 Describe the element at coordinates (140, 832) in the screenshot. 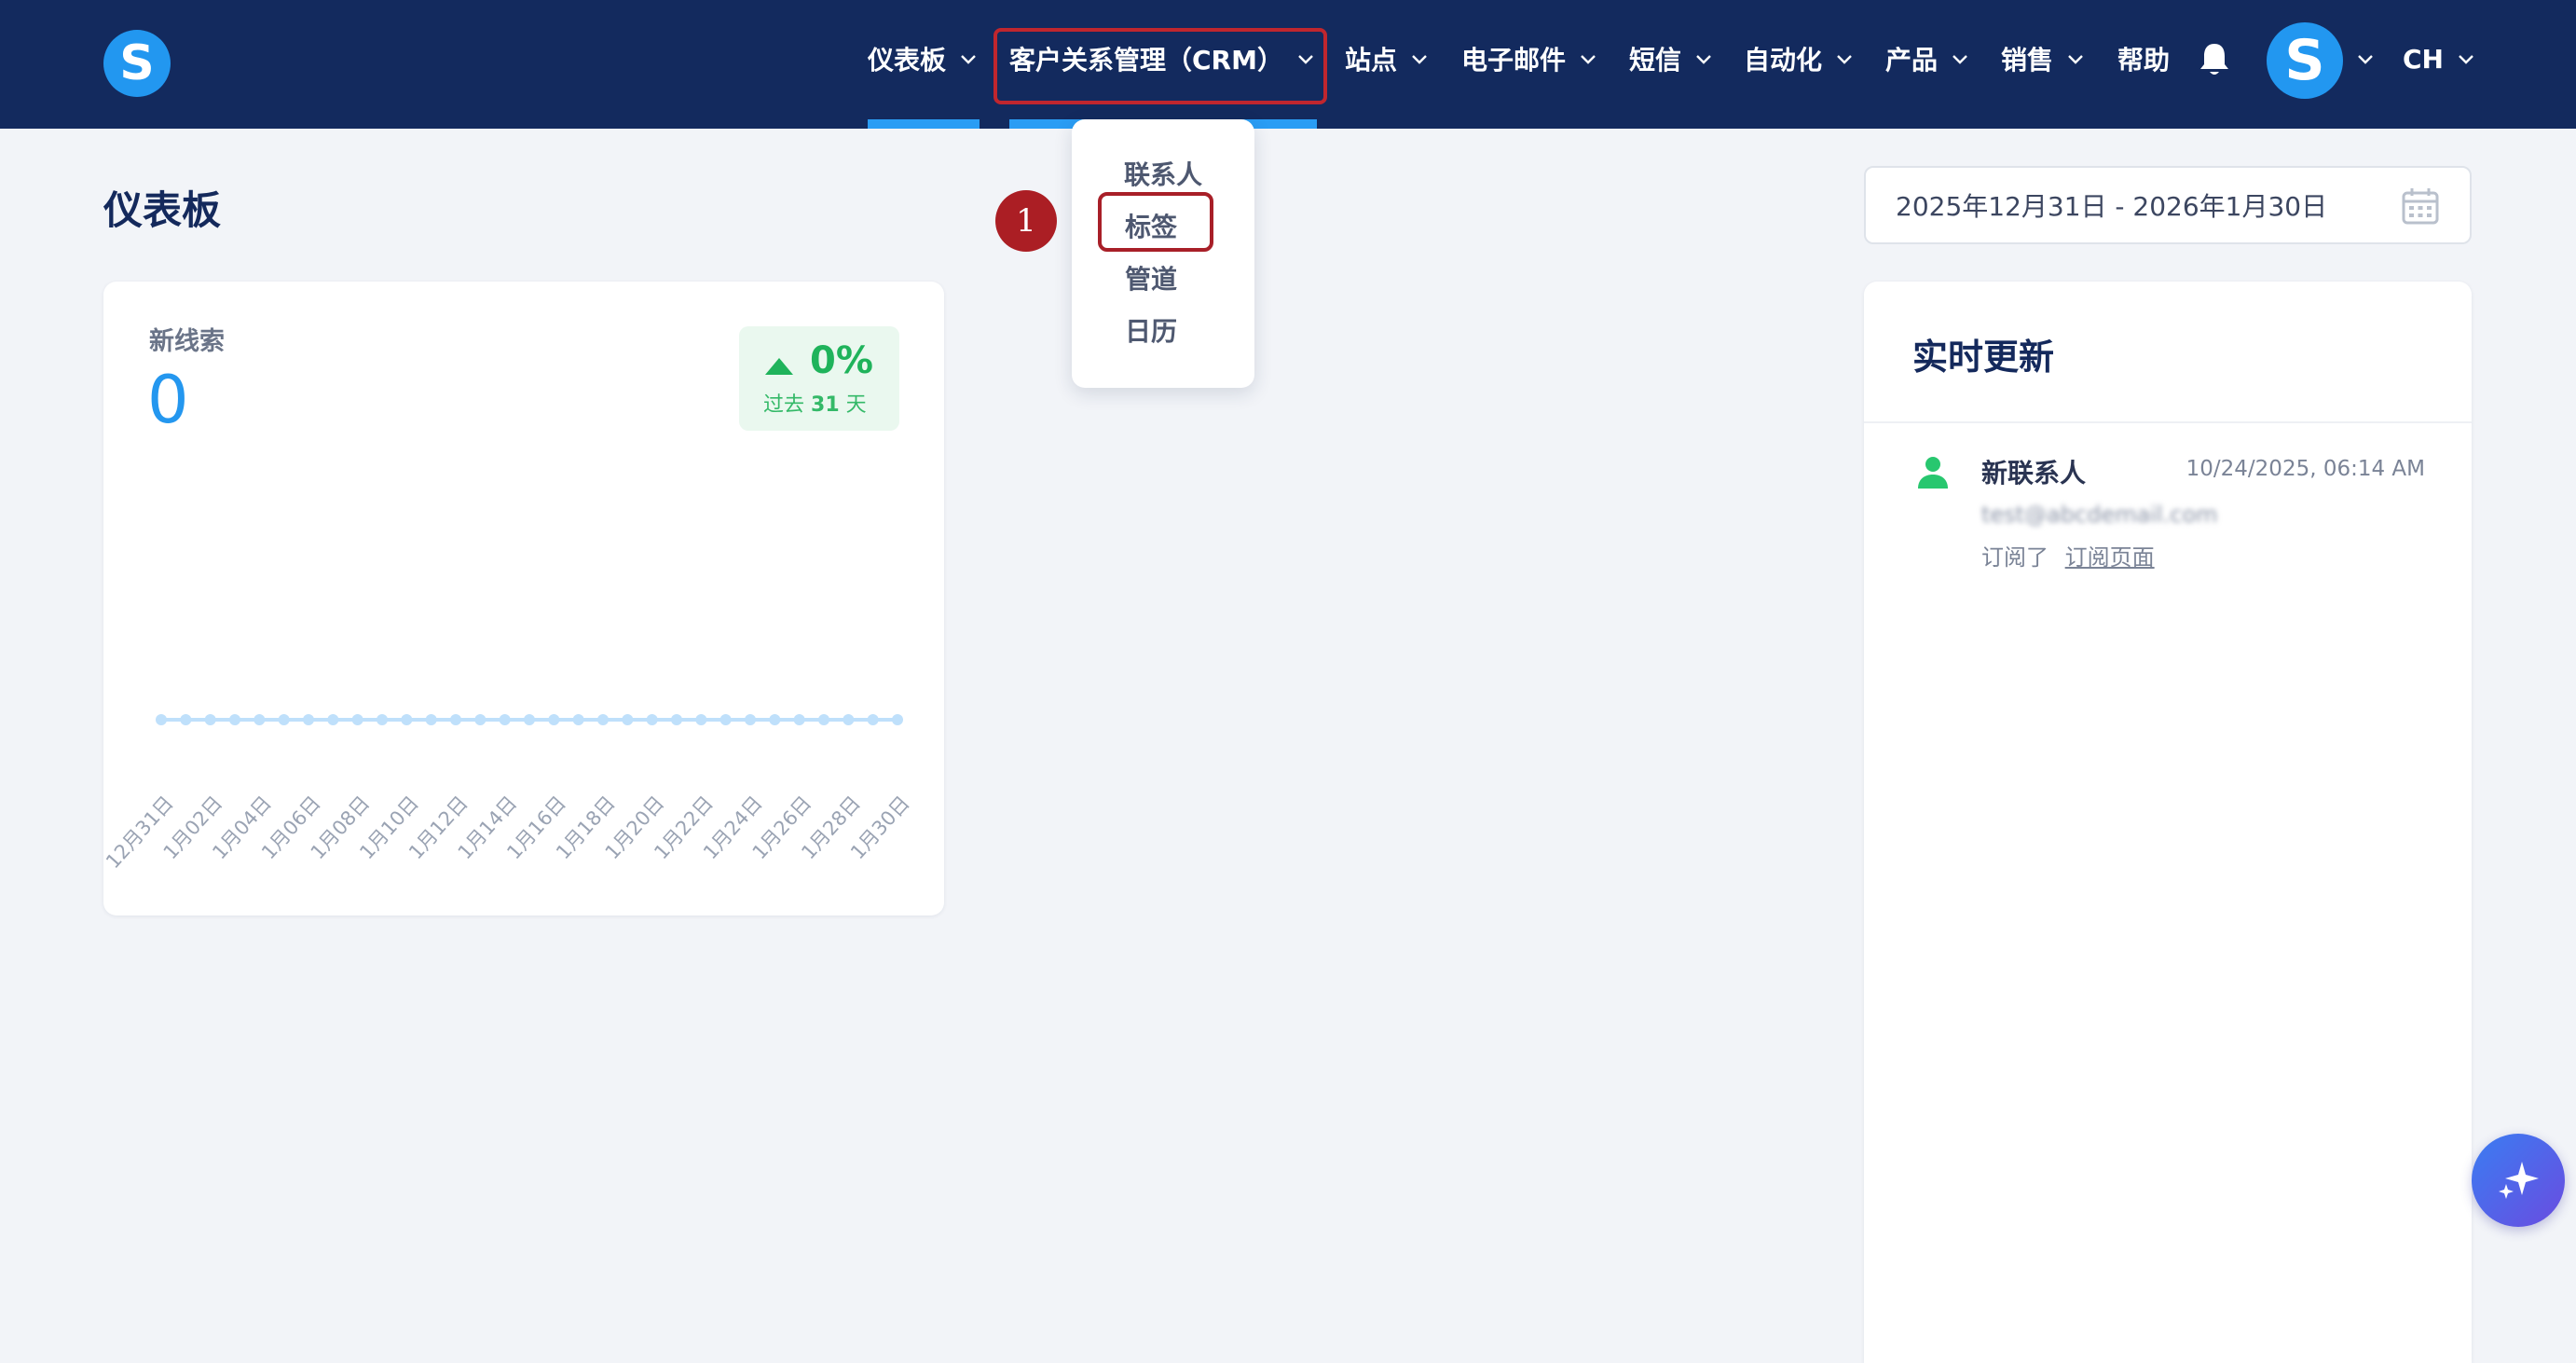

I see `x-tick-label: 12月31日` at that location.